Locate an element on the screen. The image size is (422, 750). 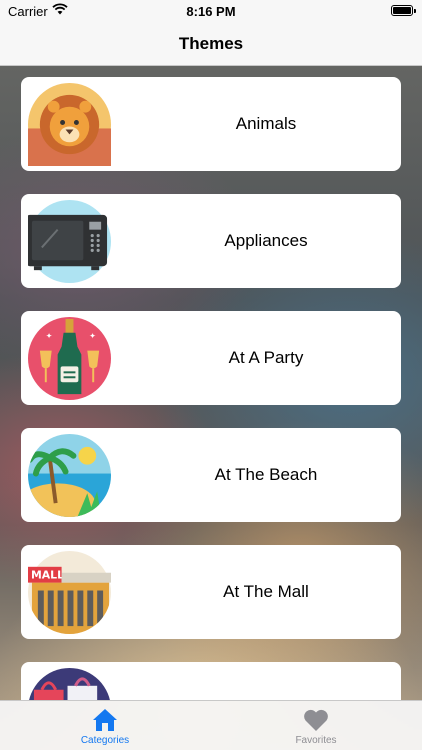
mall-icon: MALL is located at coordinates (69, 592).